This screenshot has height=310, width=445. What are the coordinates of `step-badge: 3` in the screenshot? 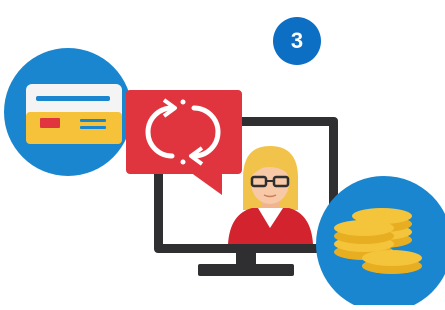 It's located at (297, 41).